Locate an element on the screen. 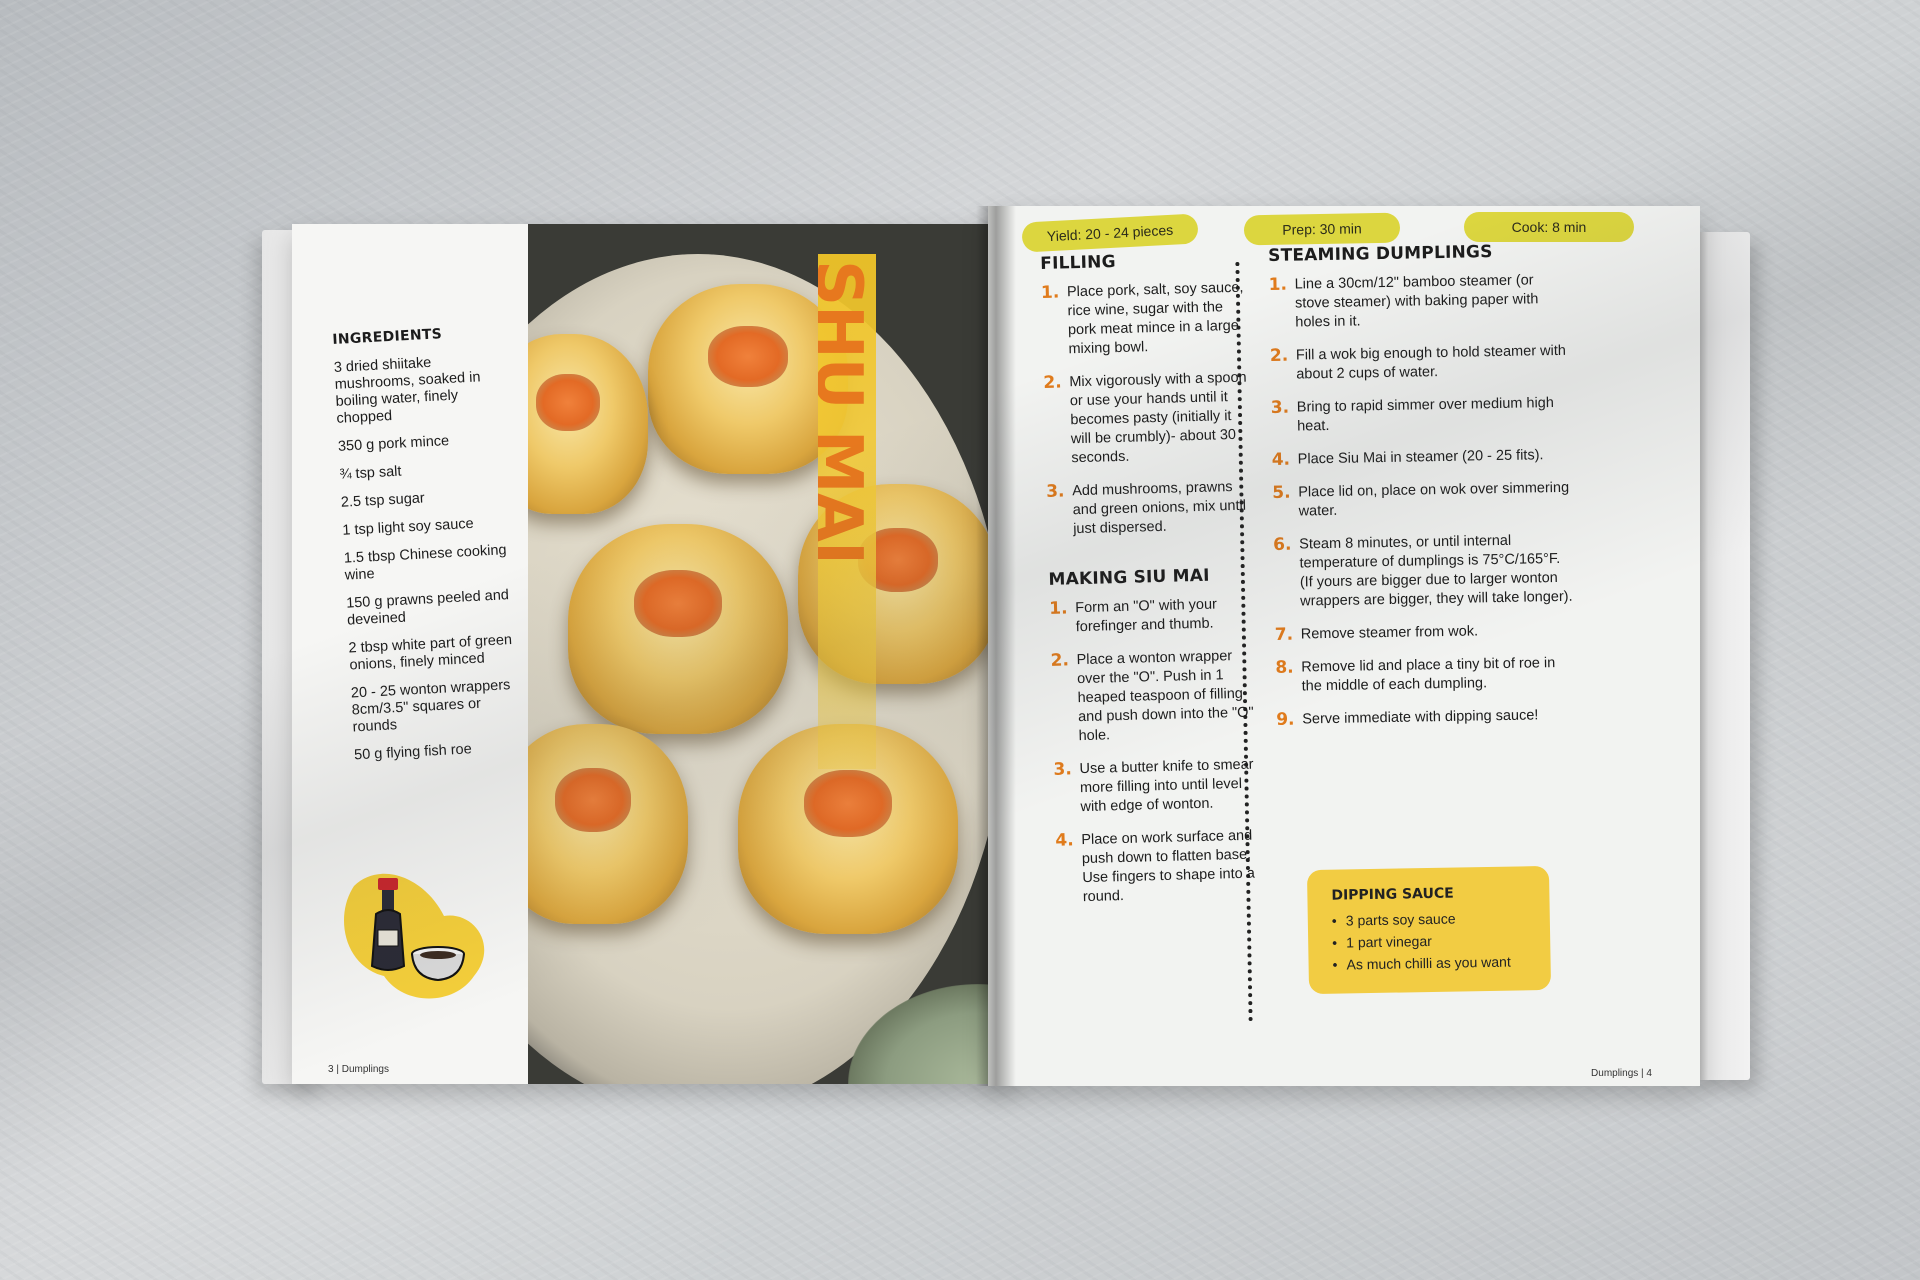 This screenshot has width=1920, height=1280. page-folio-right: Dumplings | 4 is located at coordinates (1621, 1073).